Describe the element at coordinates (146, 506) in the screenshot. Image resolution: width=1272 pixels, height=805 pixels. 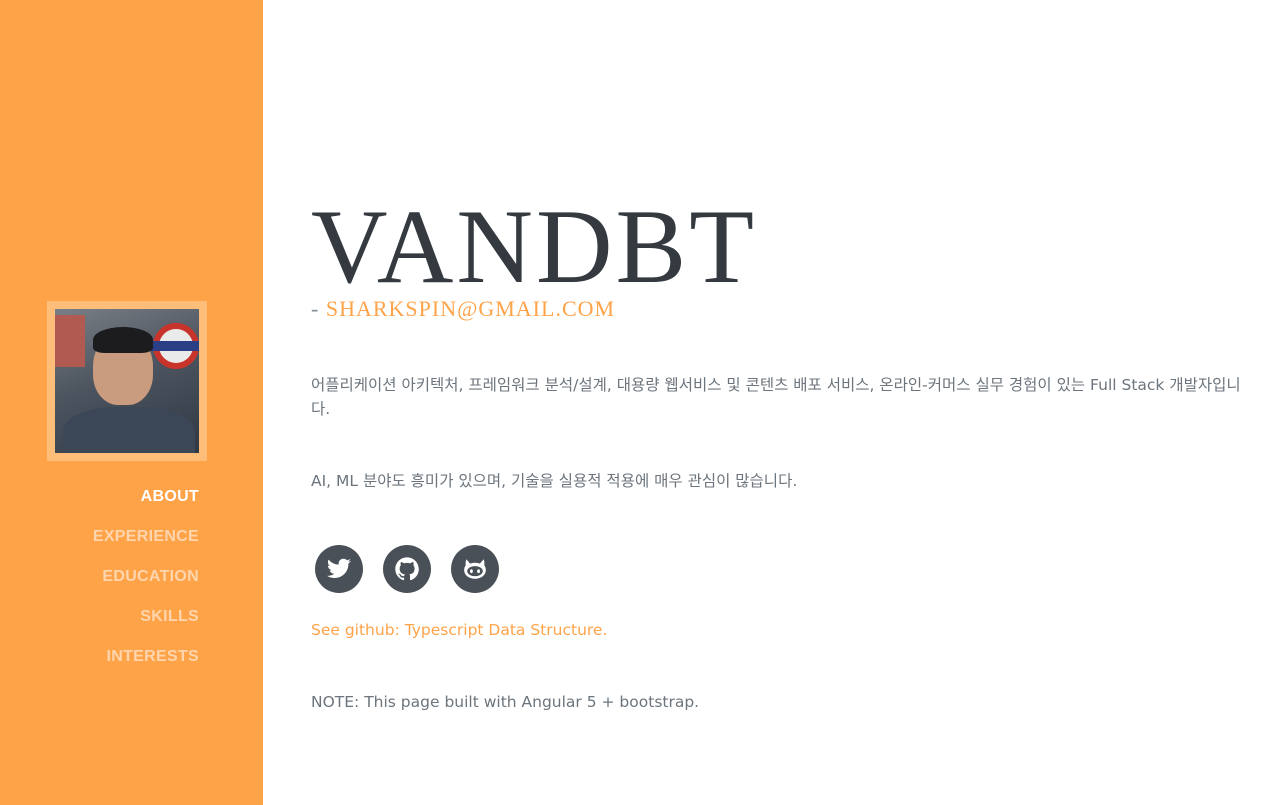
I see `nav-item-about: ABOUT` at that location.